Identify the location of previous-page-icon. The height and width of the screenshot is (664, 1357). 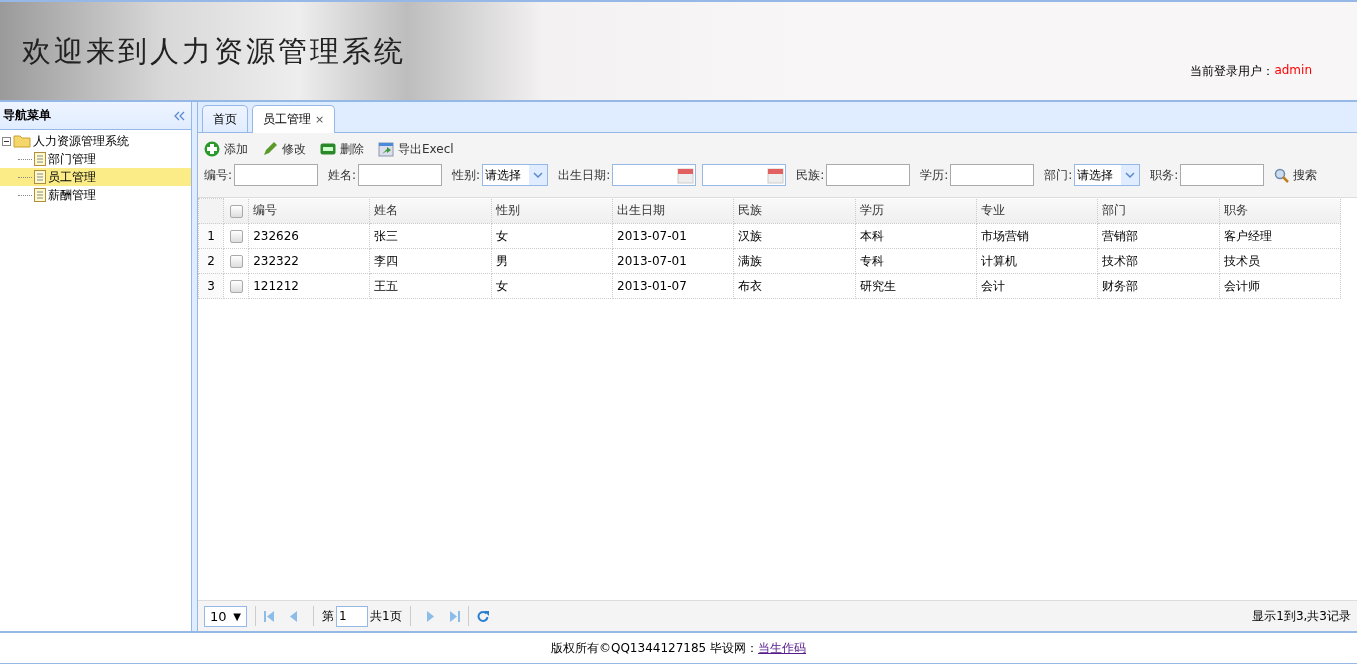
(293, 616).